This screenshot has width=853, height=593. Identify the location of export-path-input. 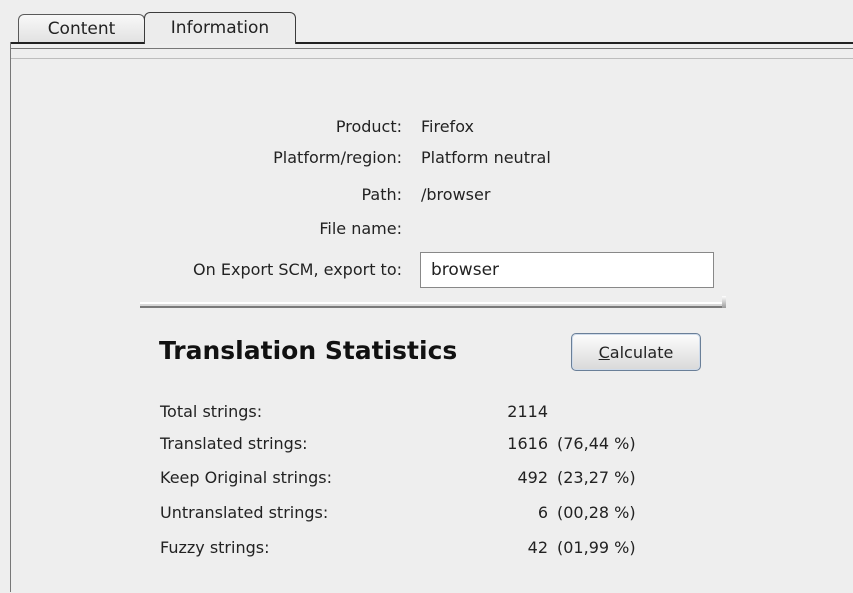
(567, 270).